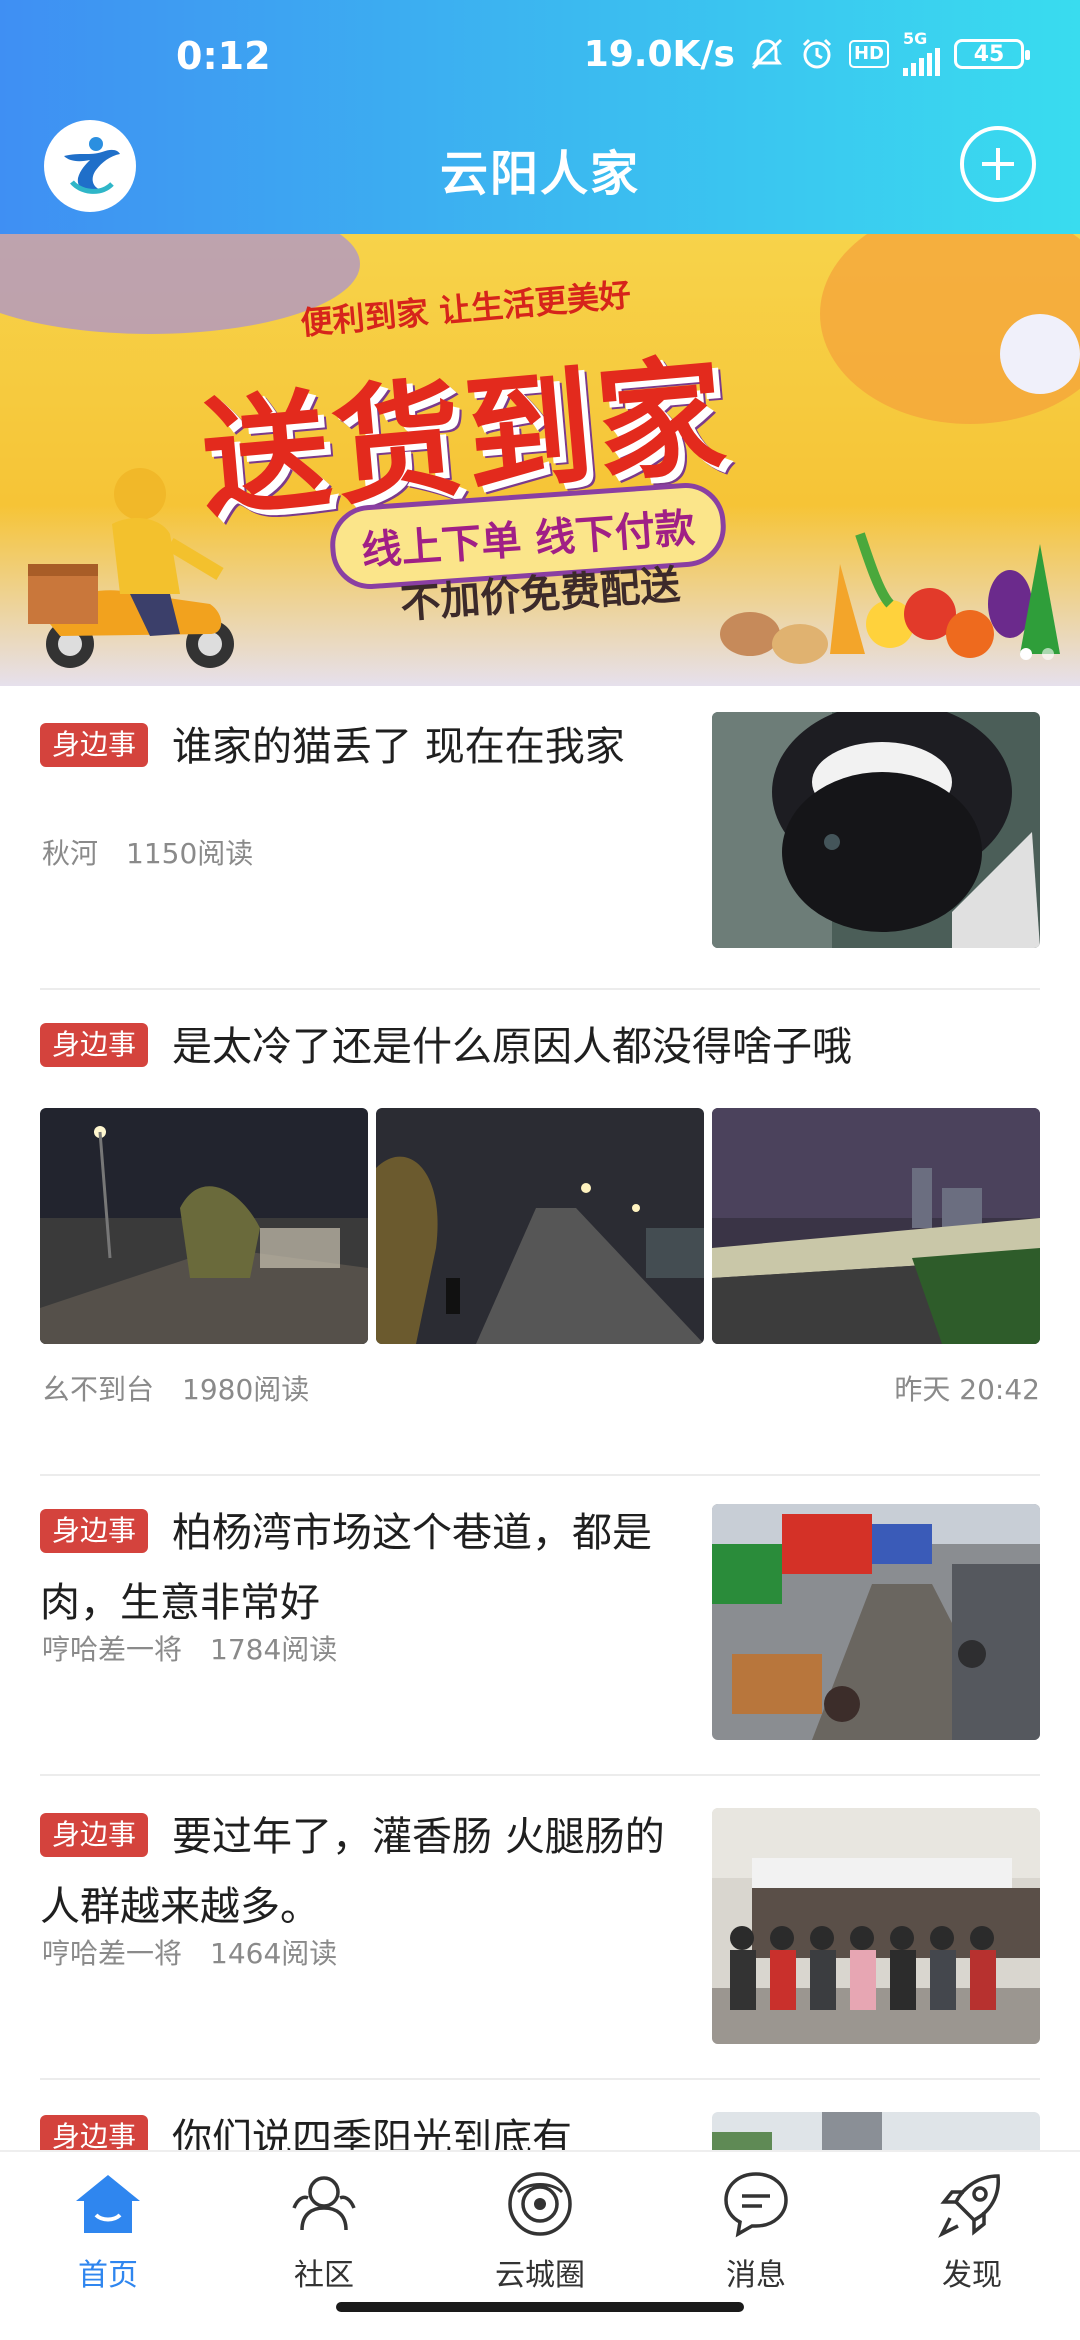 The width and height of the screenshot is (1080, 2340). I want to click on page-title: 云阳人家, so click(539, 174).